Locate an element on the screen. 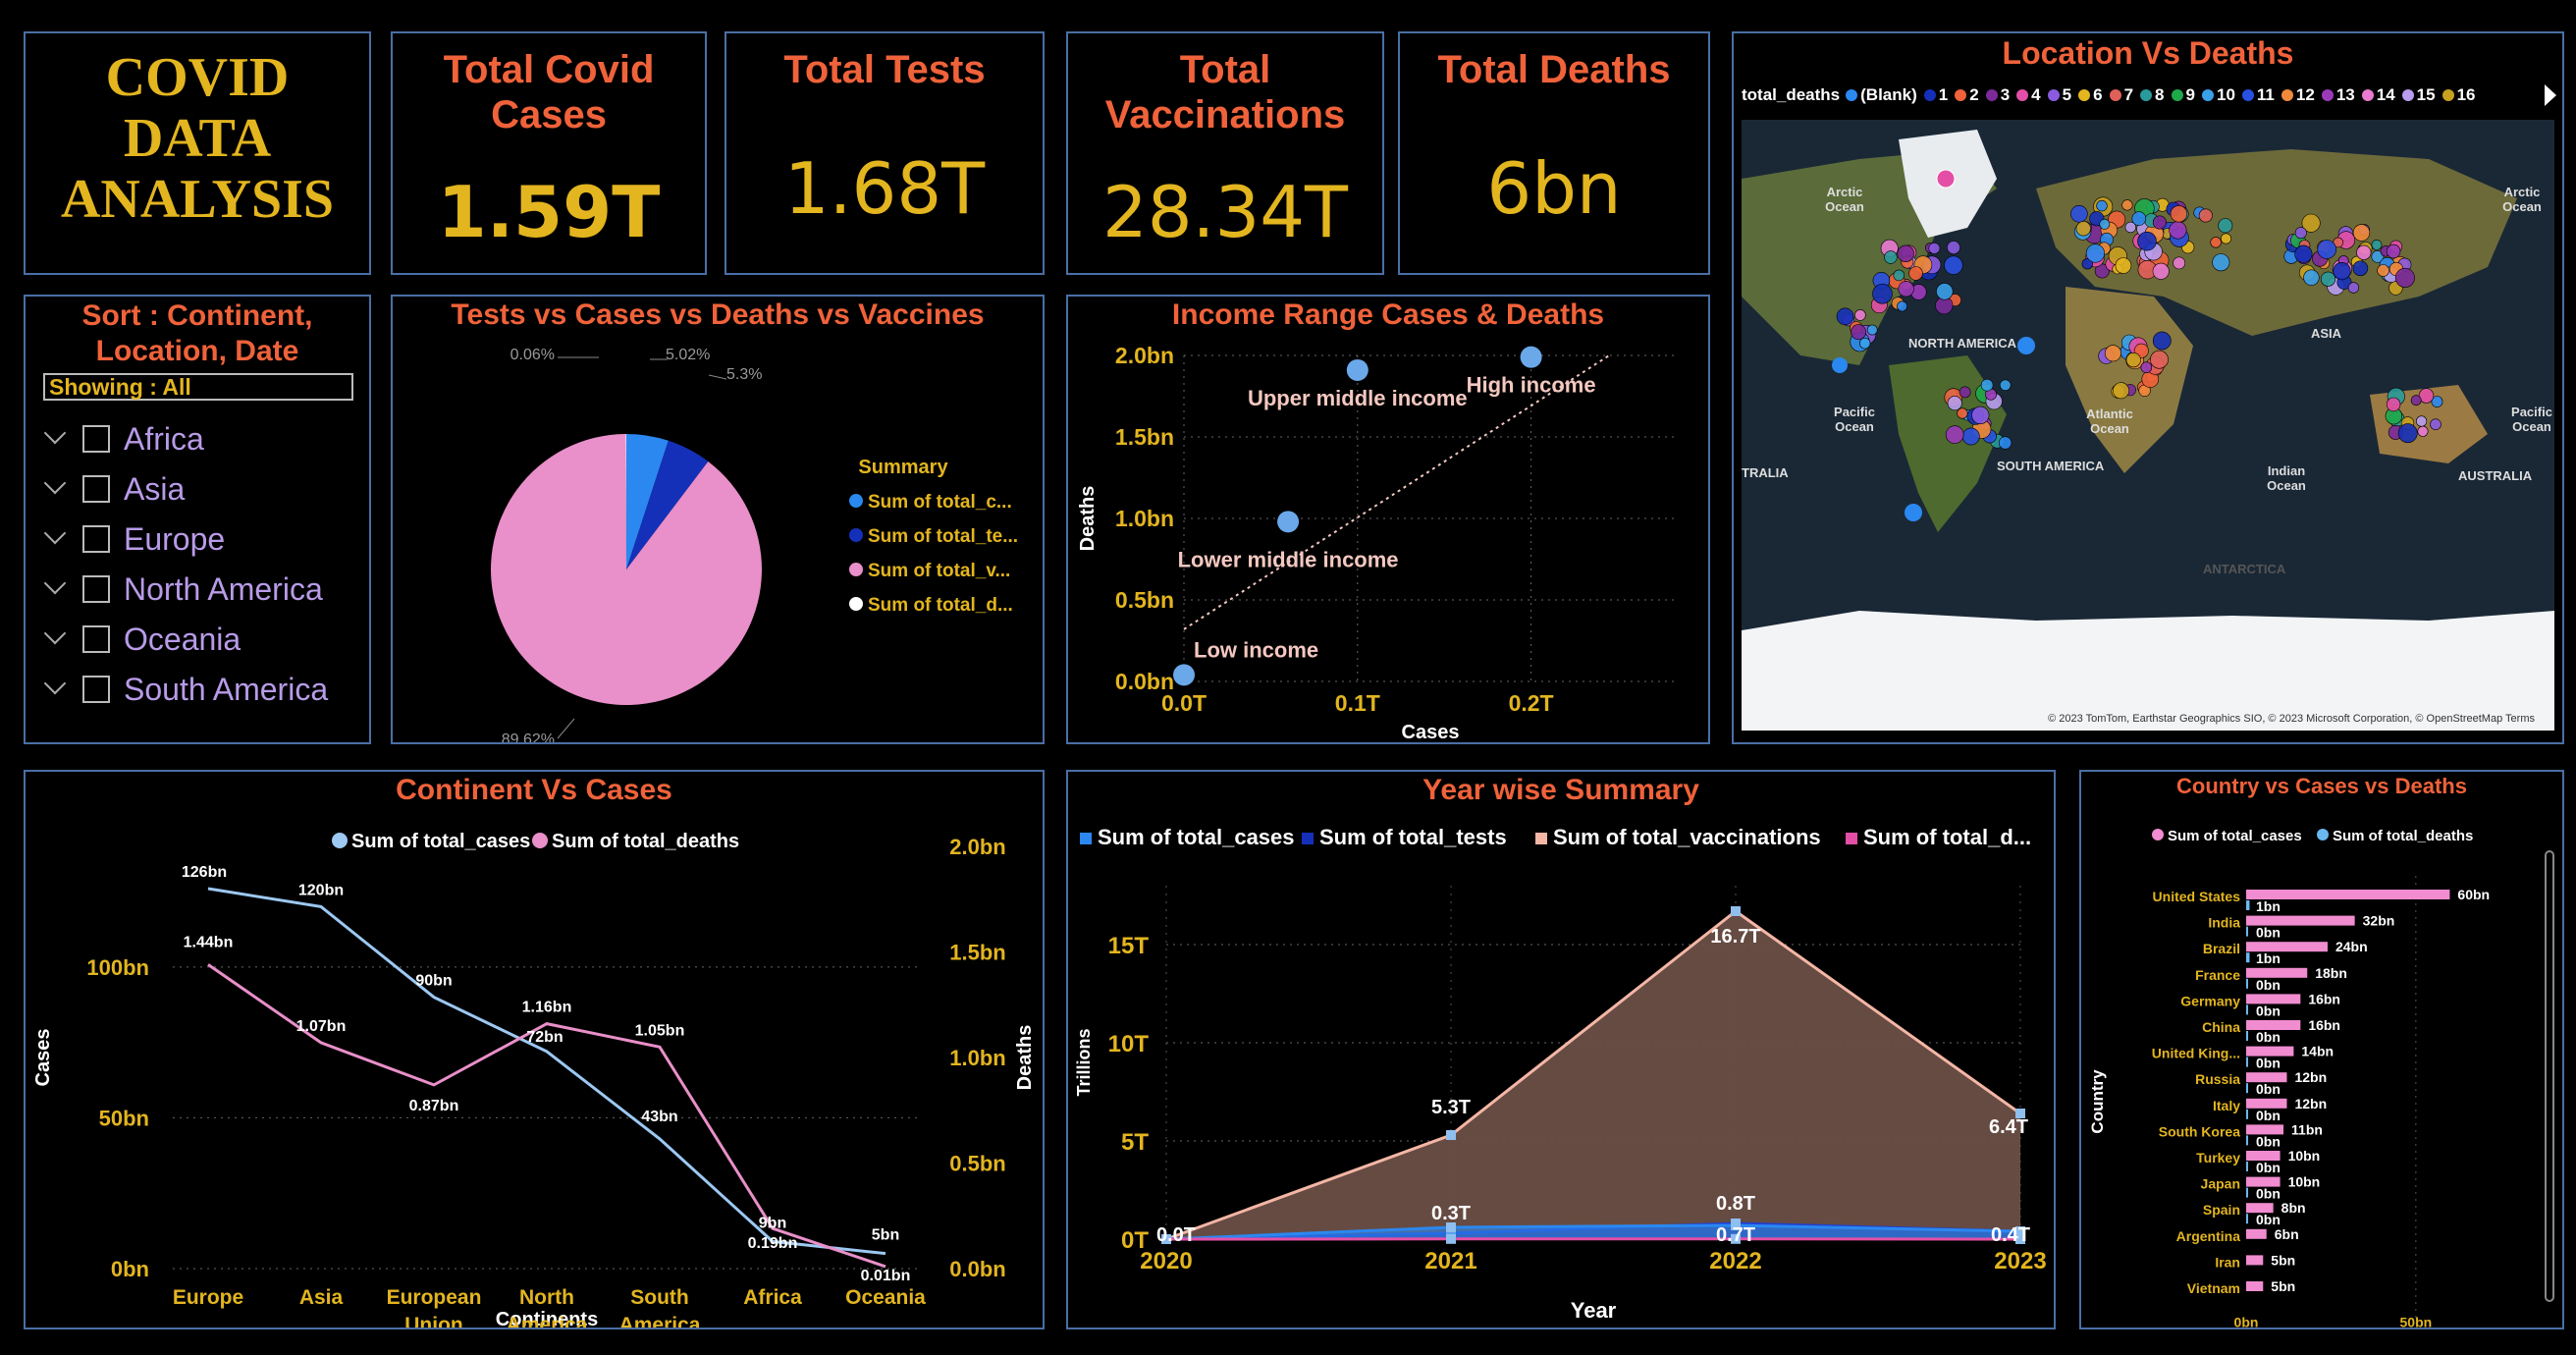 This screenshot has height=1355, width=2576. cases-data-label: 6bn is located at coordinates (2287, 1234).